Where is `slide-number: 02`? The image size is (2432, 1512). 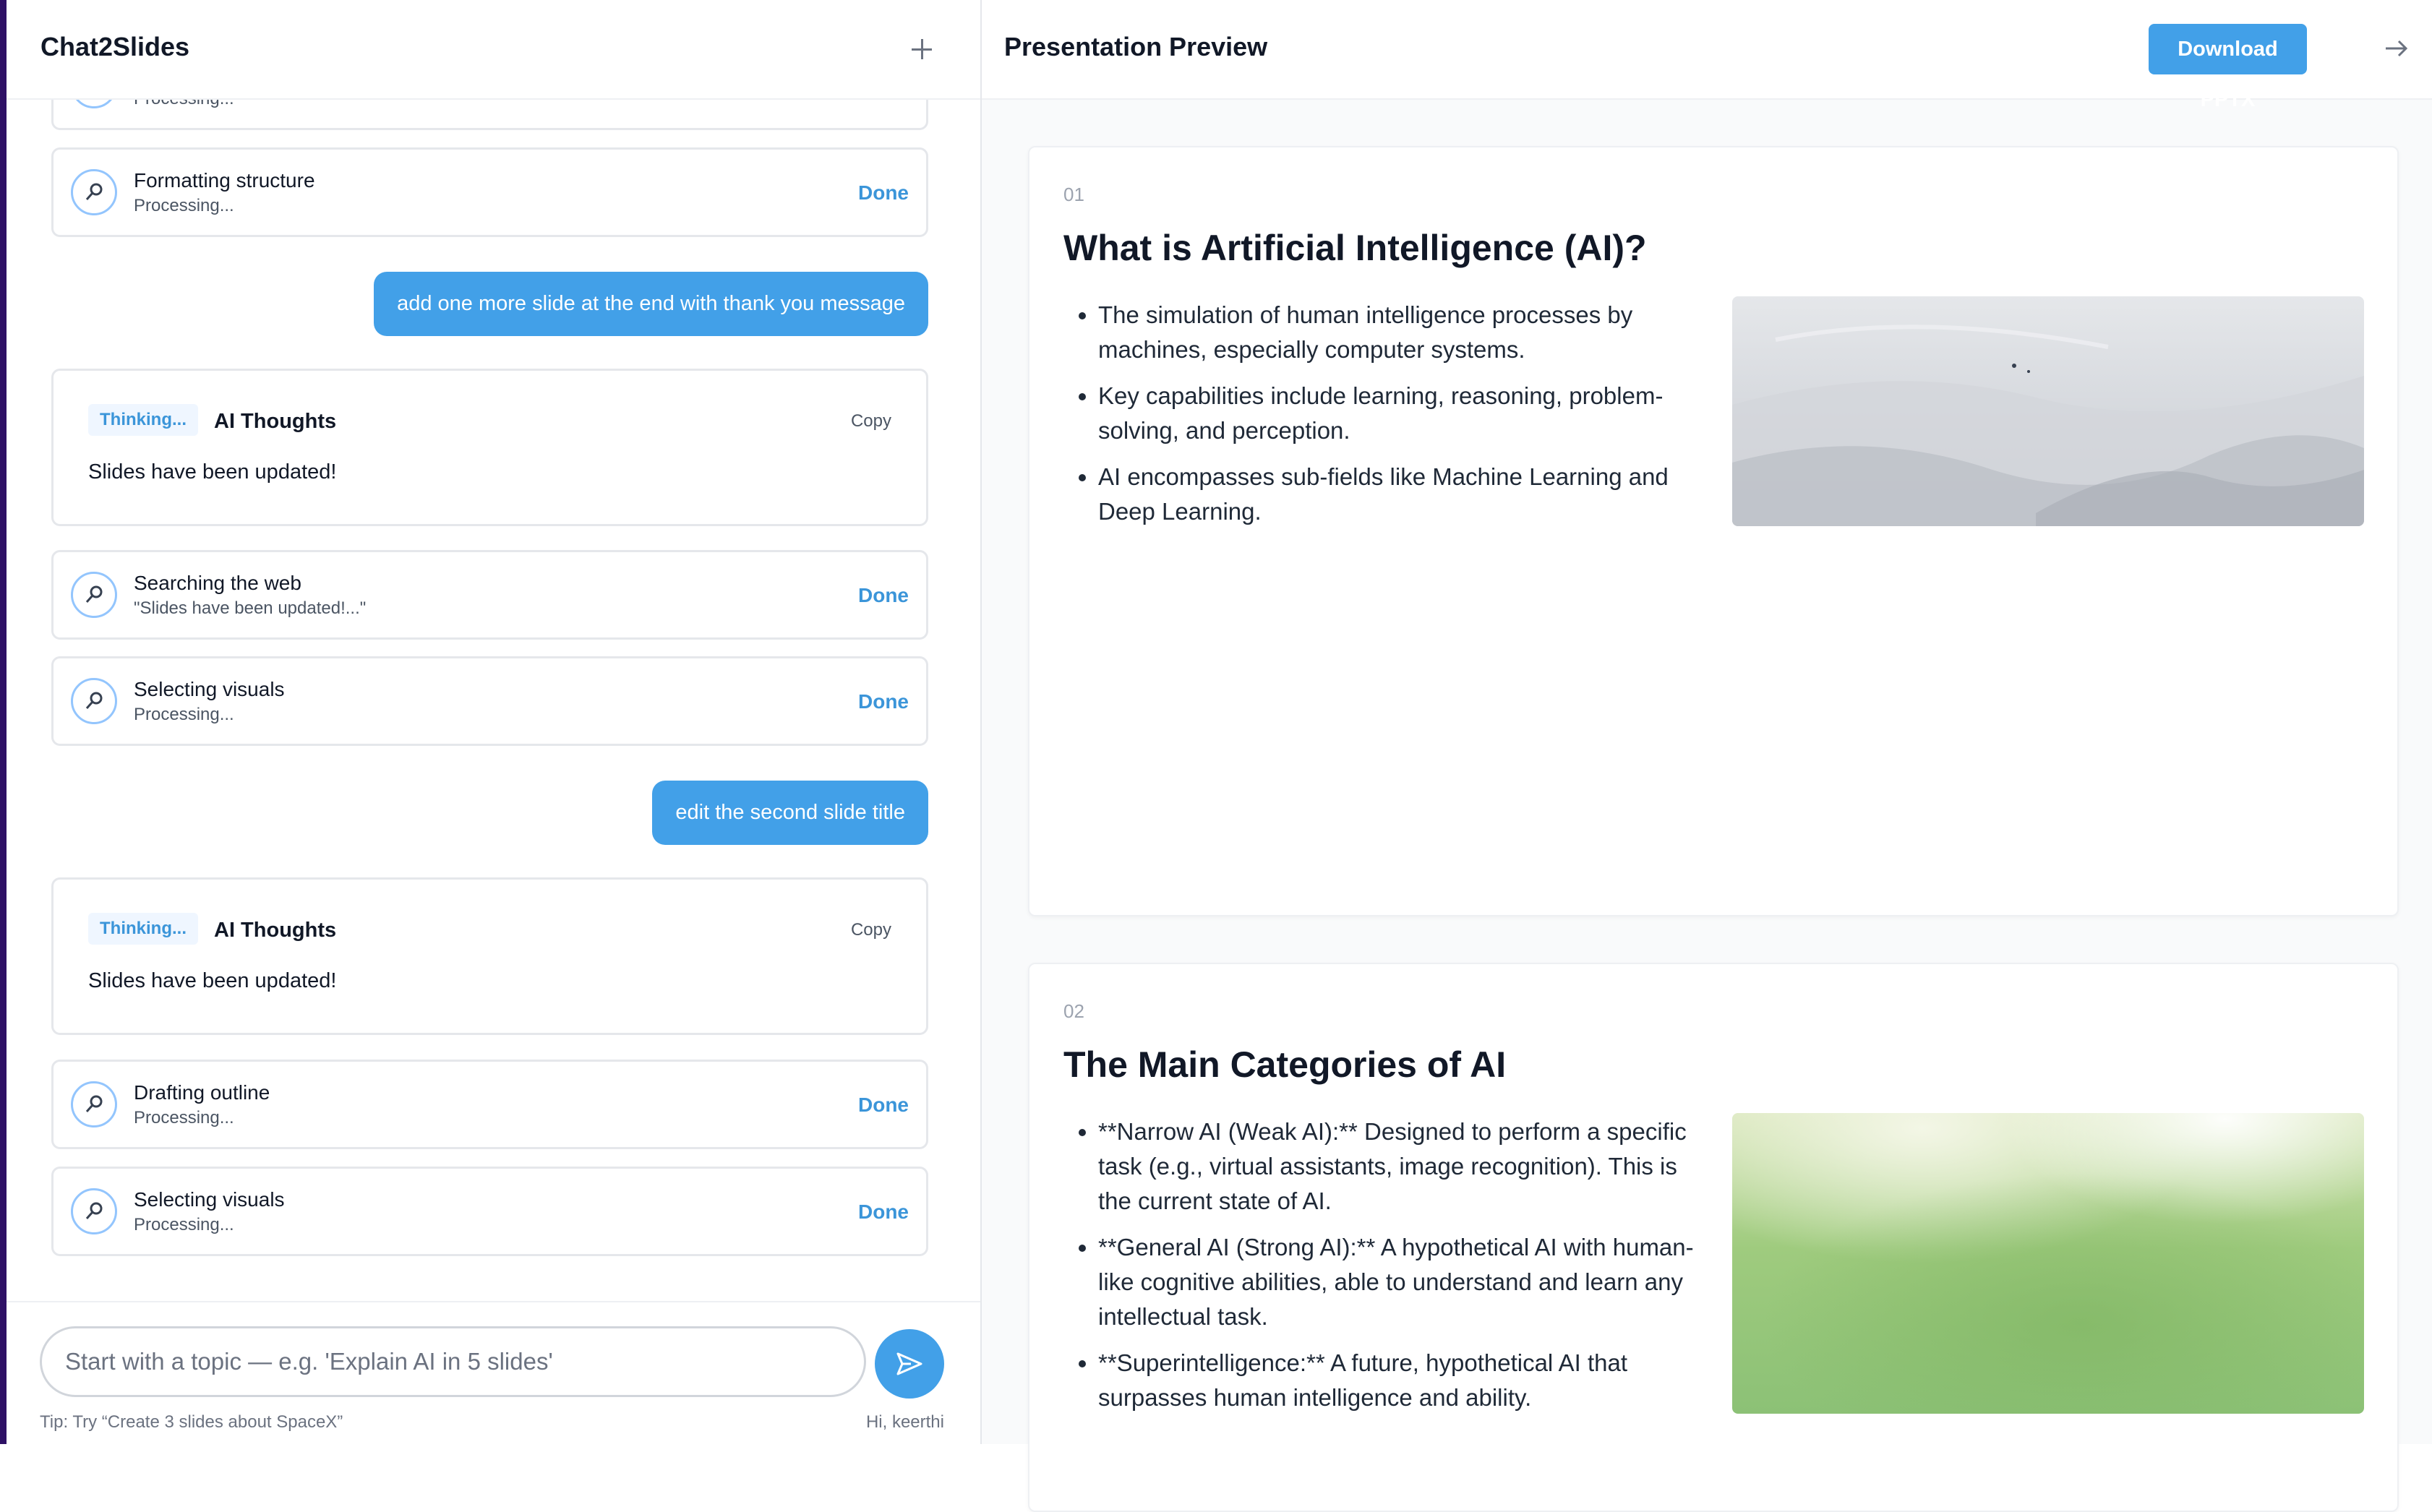
slide-number: 02 is located at coordinates (1073, 1011).